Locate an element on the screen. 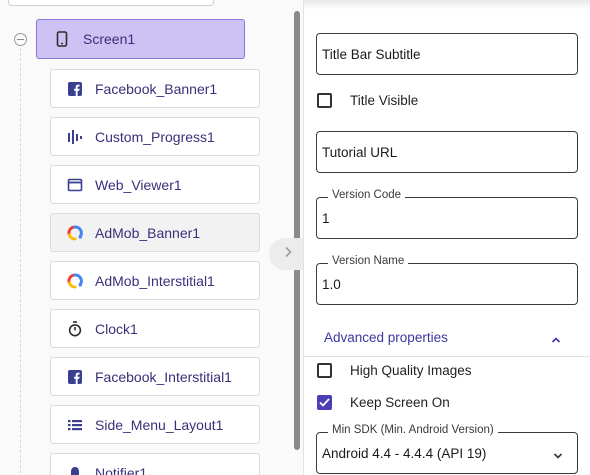 This screenshot has width=590, height=475. advanced-properties-header: Advanced properties is located at coordinates (447, 337).